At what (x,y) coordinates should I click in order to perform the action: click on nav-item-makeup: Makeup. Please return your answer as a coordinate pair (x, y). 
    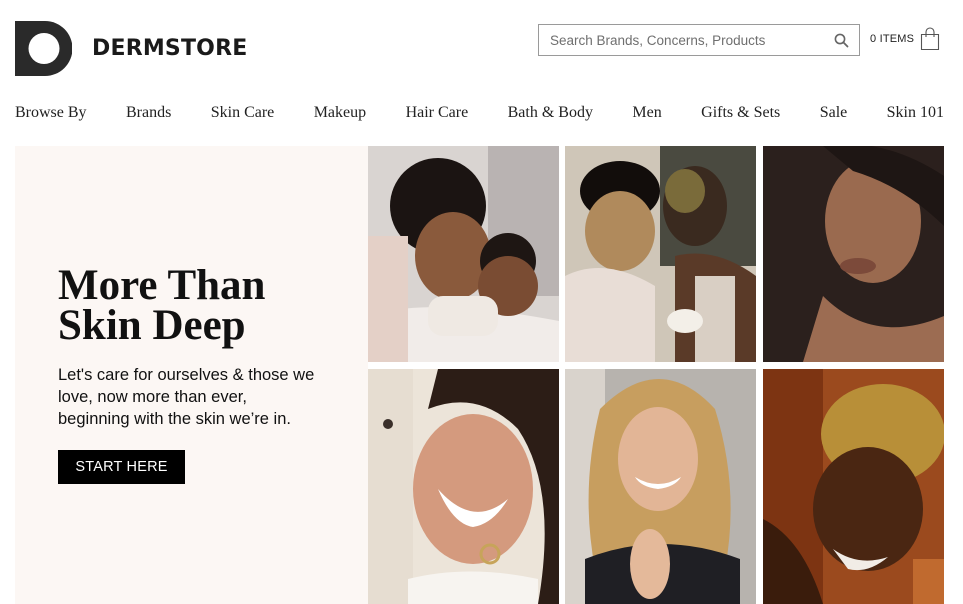
    Looking at the image, I should click on (340, 113).